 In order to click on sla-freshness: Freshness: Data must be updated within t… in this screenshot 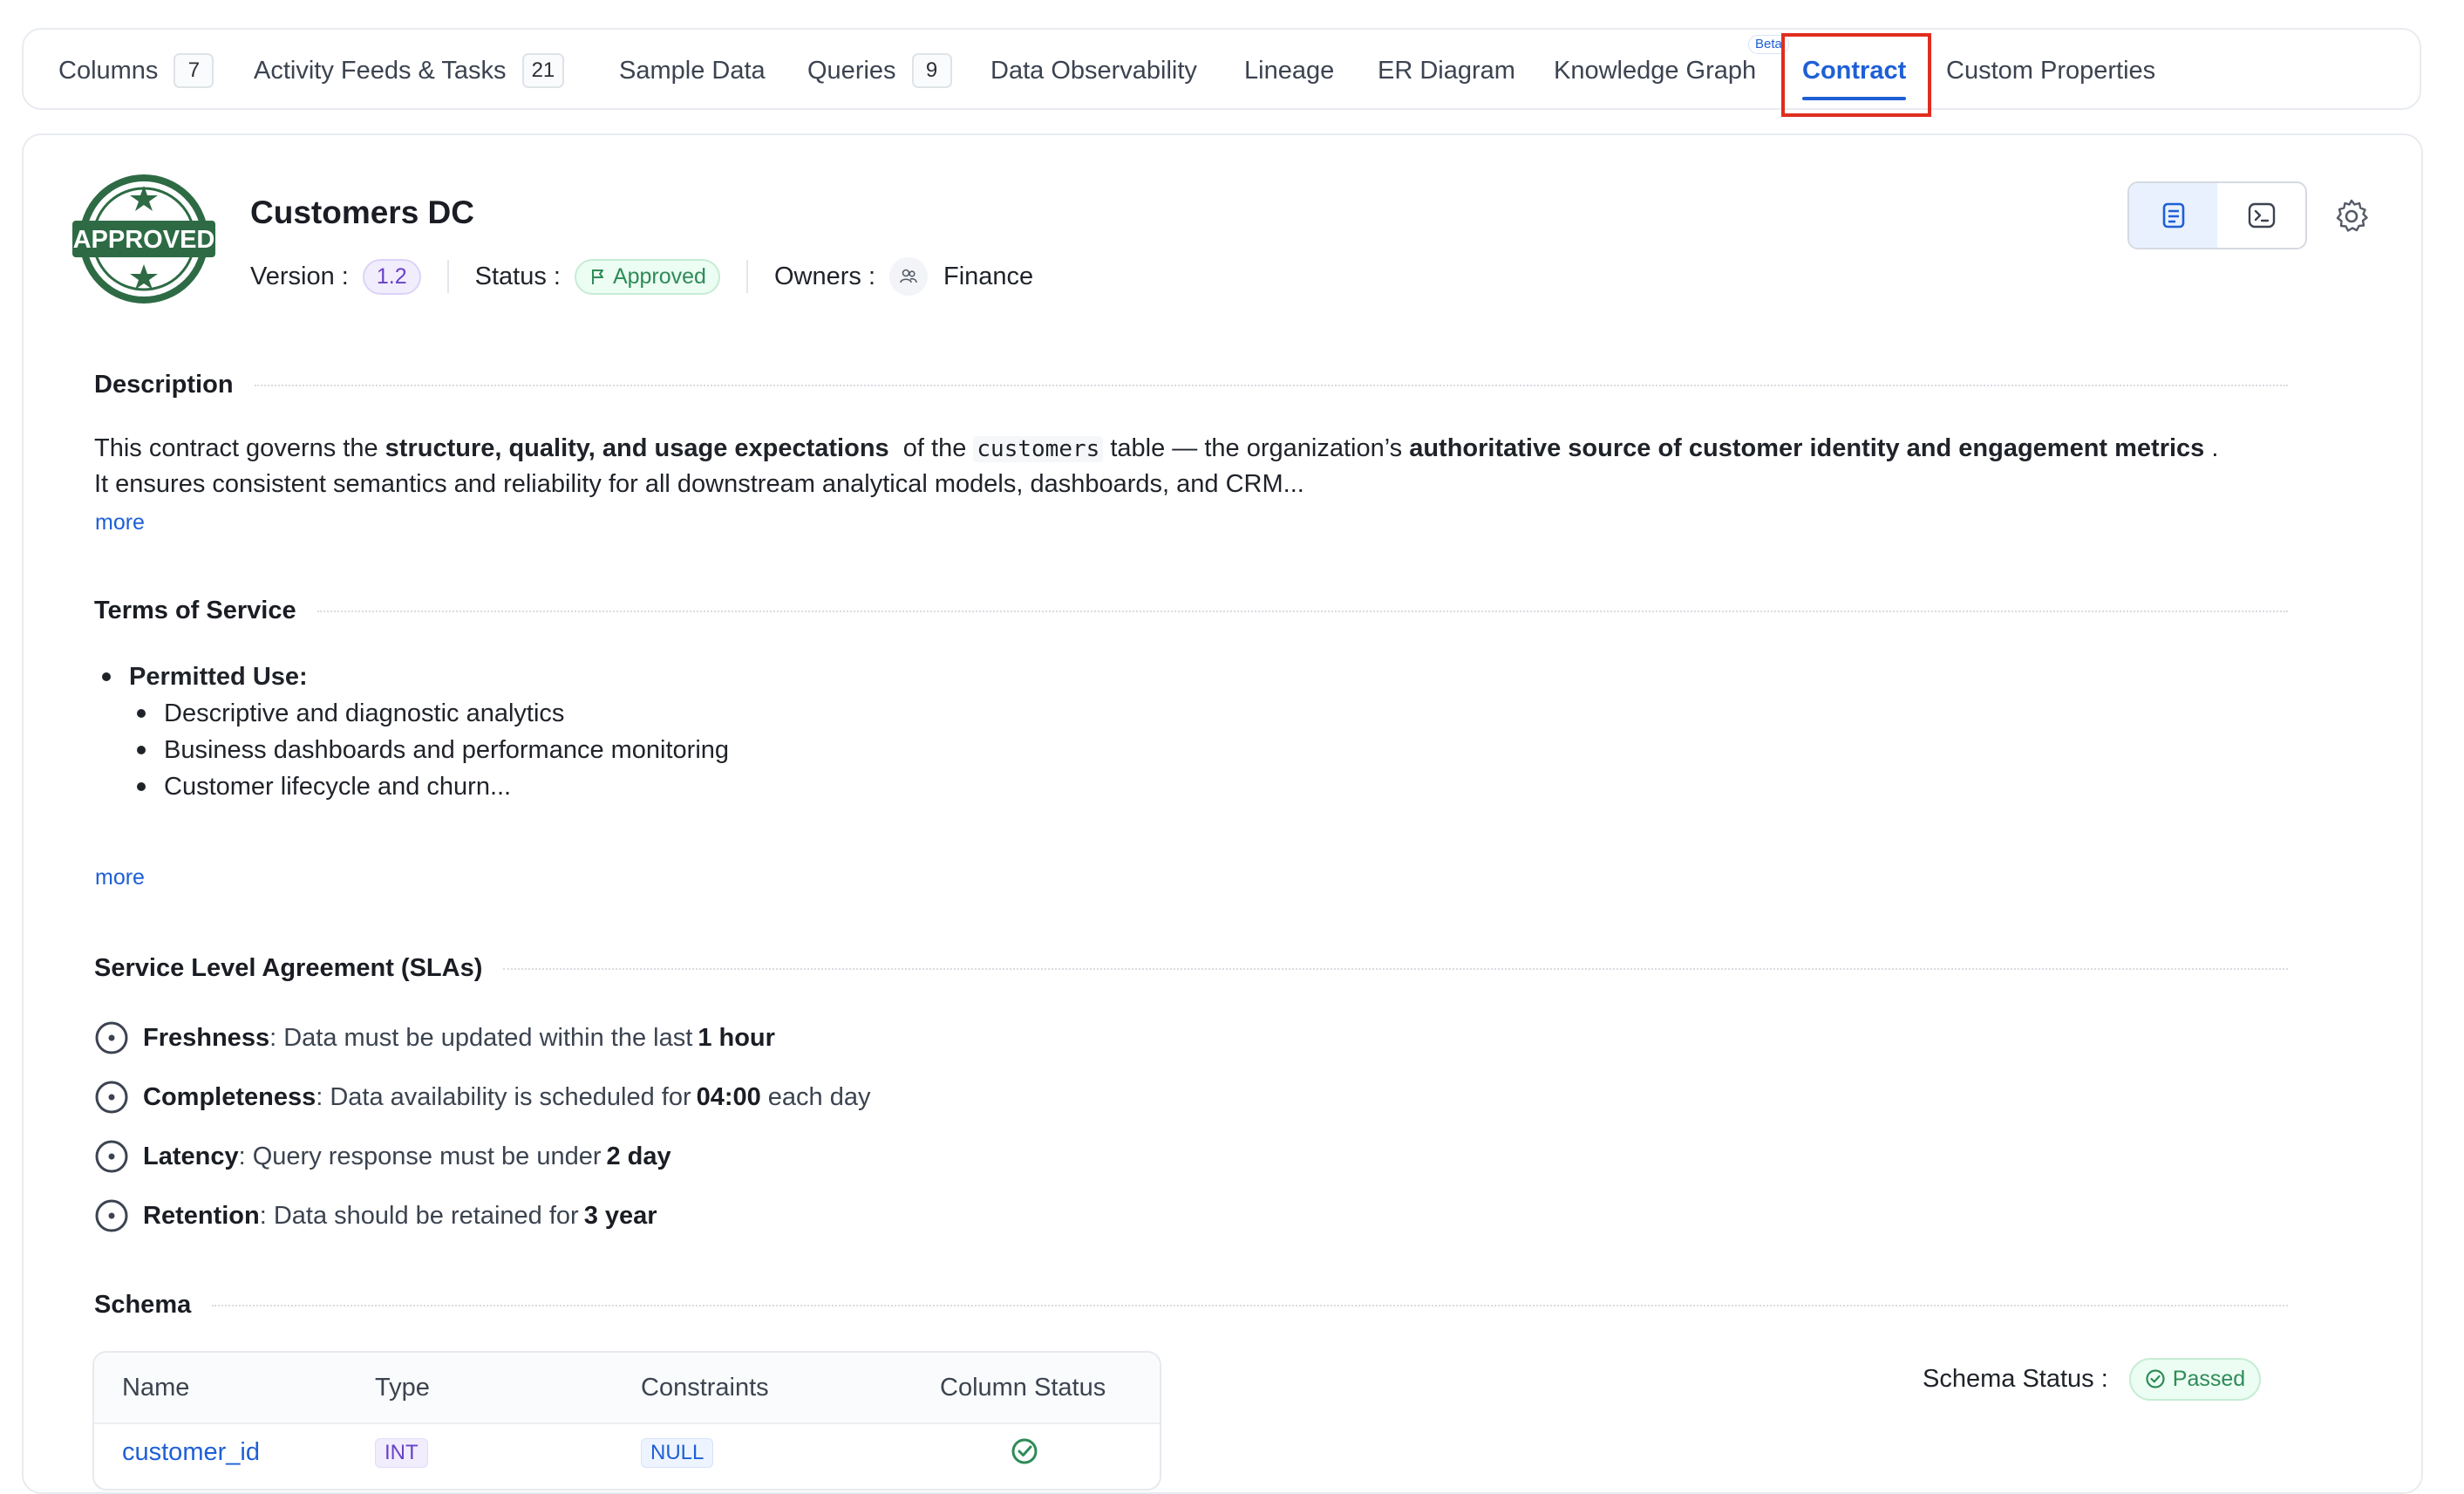, I will do `click(434, 1038)`.